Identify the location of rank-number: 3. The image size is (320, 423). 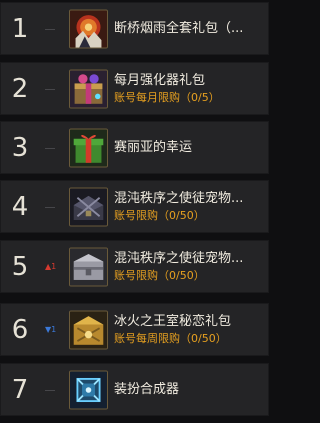
(20, 147).